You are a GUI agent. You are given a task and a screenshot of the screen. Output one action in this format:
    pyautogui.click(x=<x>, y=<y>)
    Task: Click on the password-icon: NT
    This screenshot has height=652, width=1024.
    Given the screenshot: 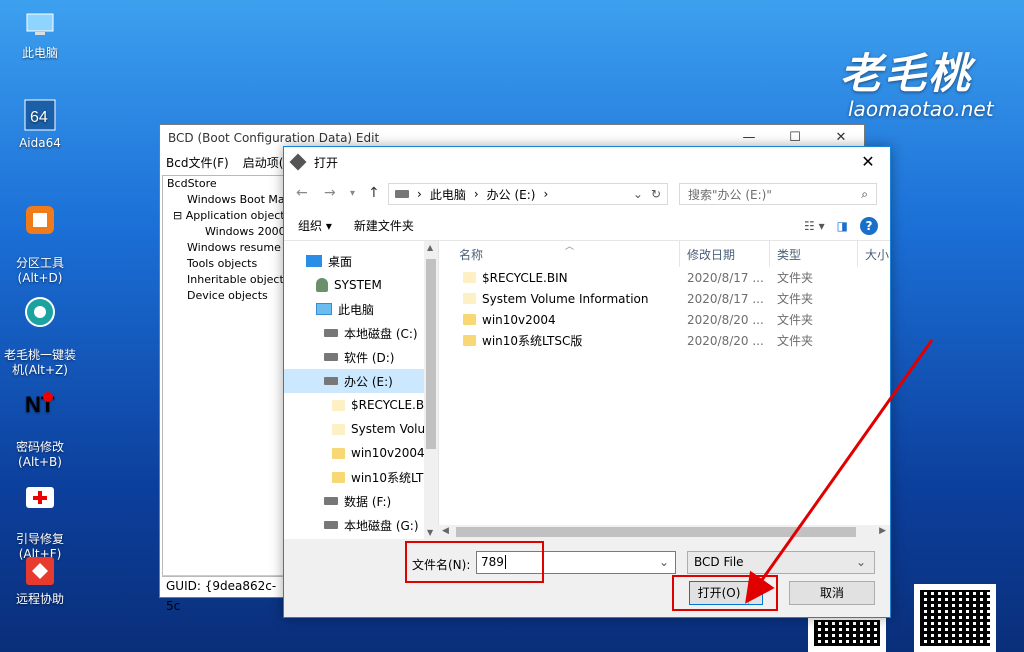 What is the action you would take?
    pyautogui.click(x=40, y=404)
    